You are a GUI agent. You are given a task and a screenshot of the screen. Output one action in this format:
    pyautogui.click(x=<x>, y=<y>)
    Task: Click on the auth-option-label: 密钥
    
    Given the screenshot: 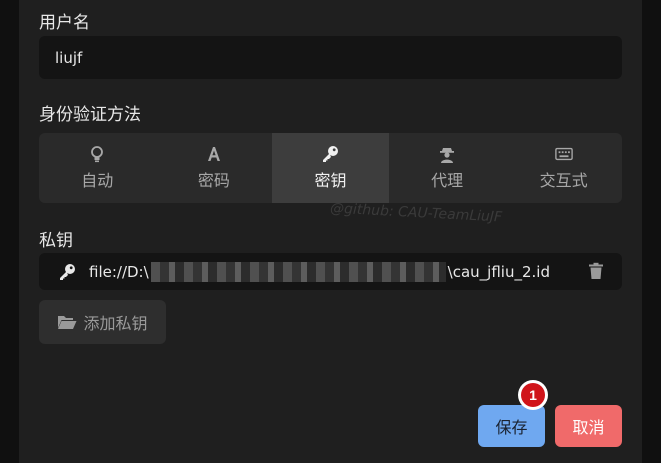 What is the action you would take?
    pyautogui.click(x=330, y=180)
    